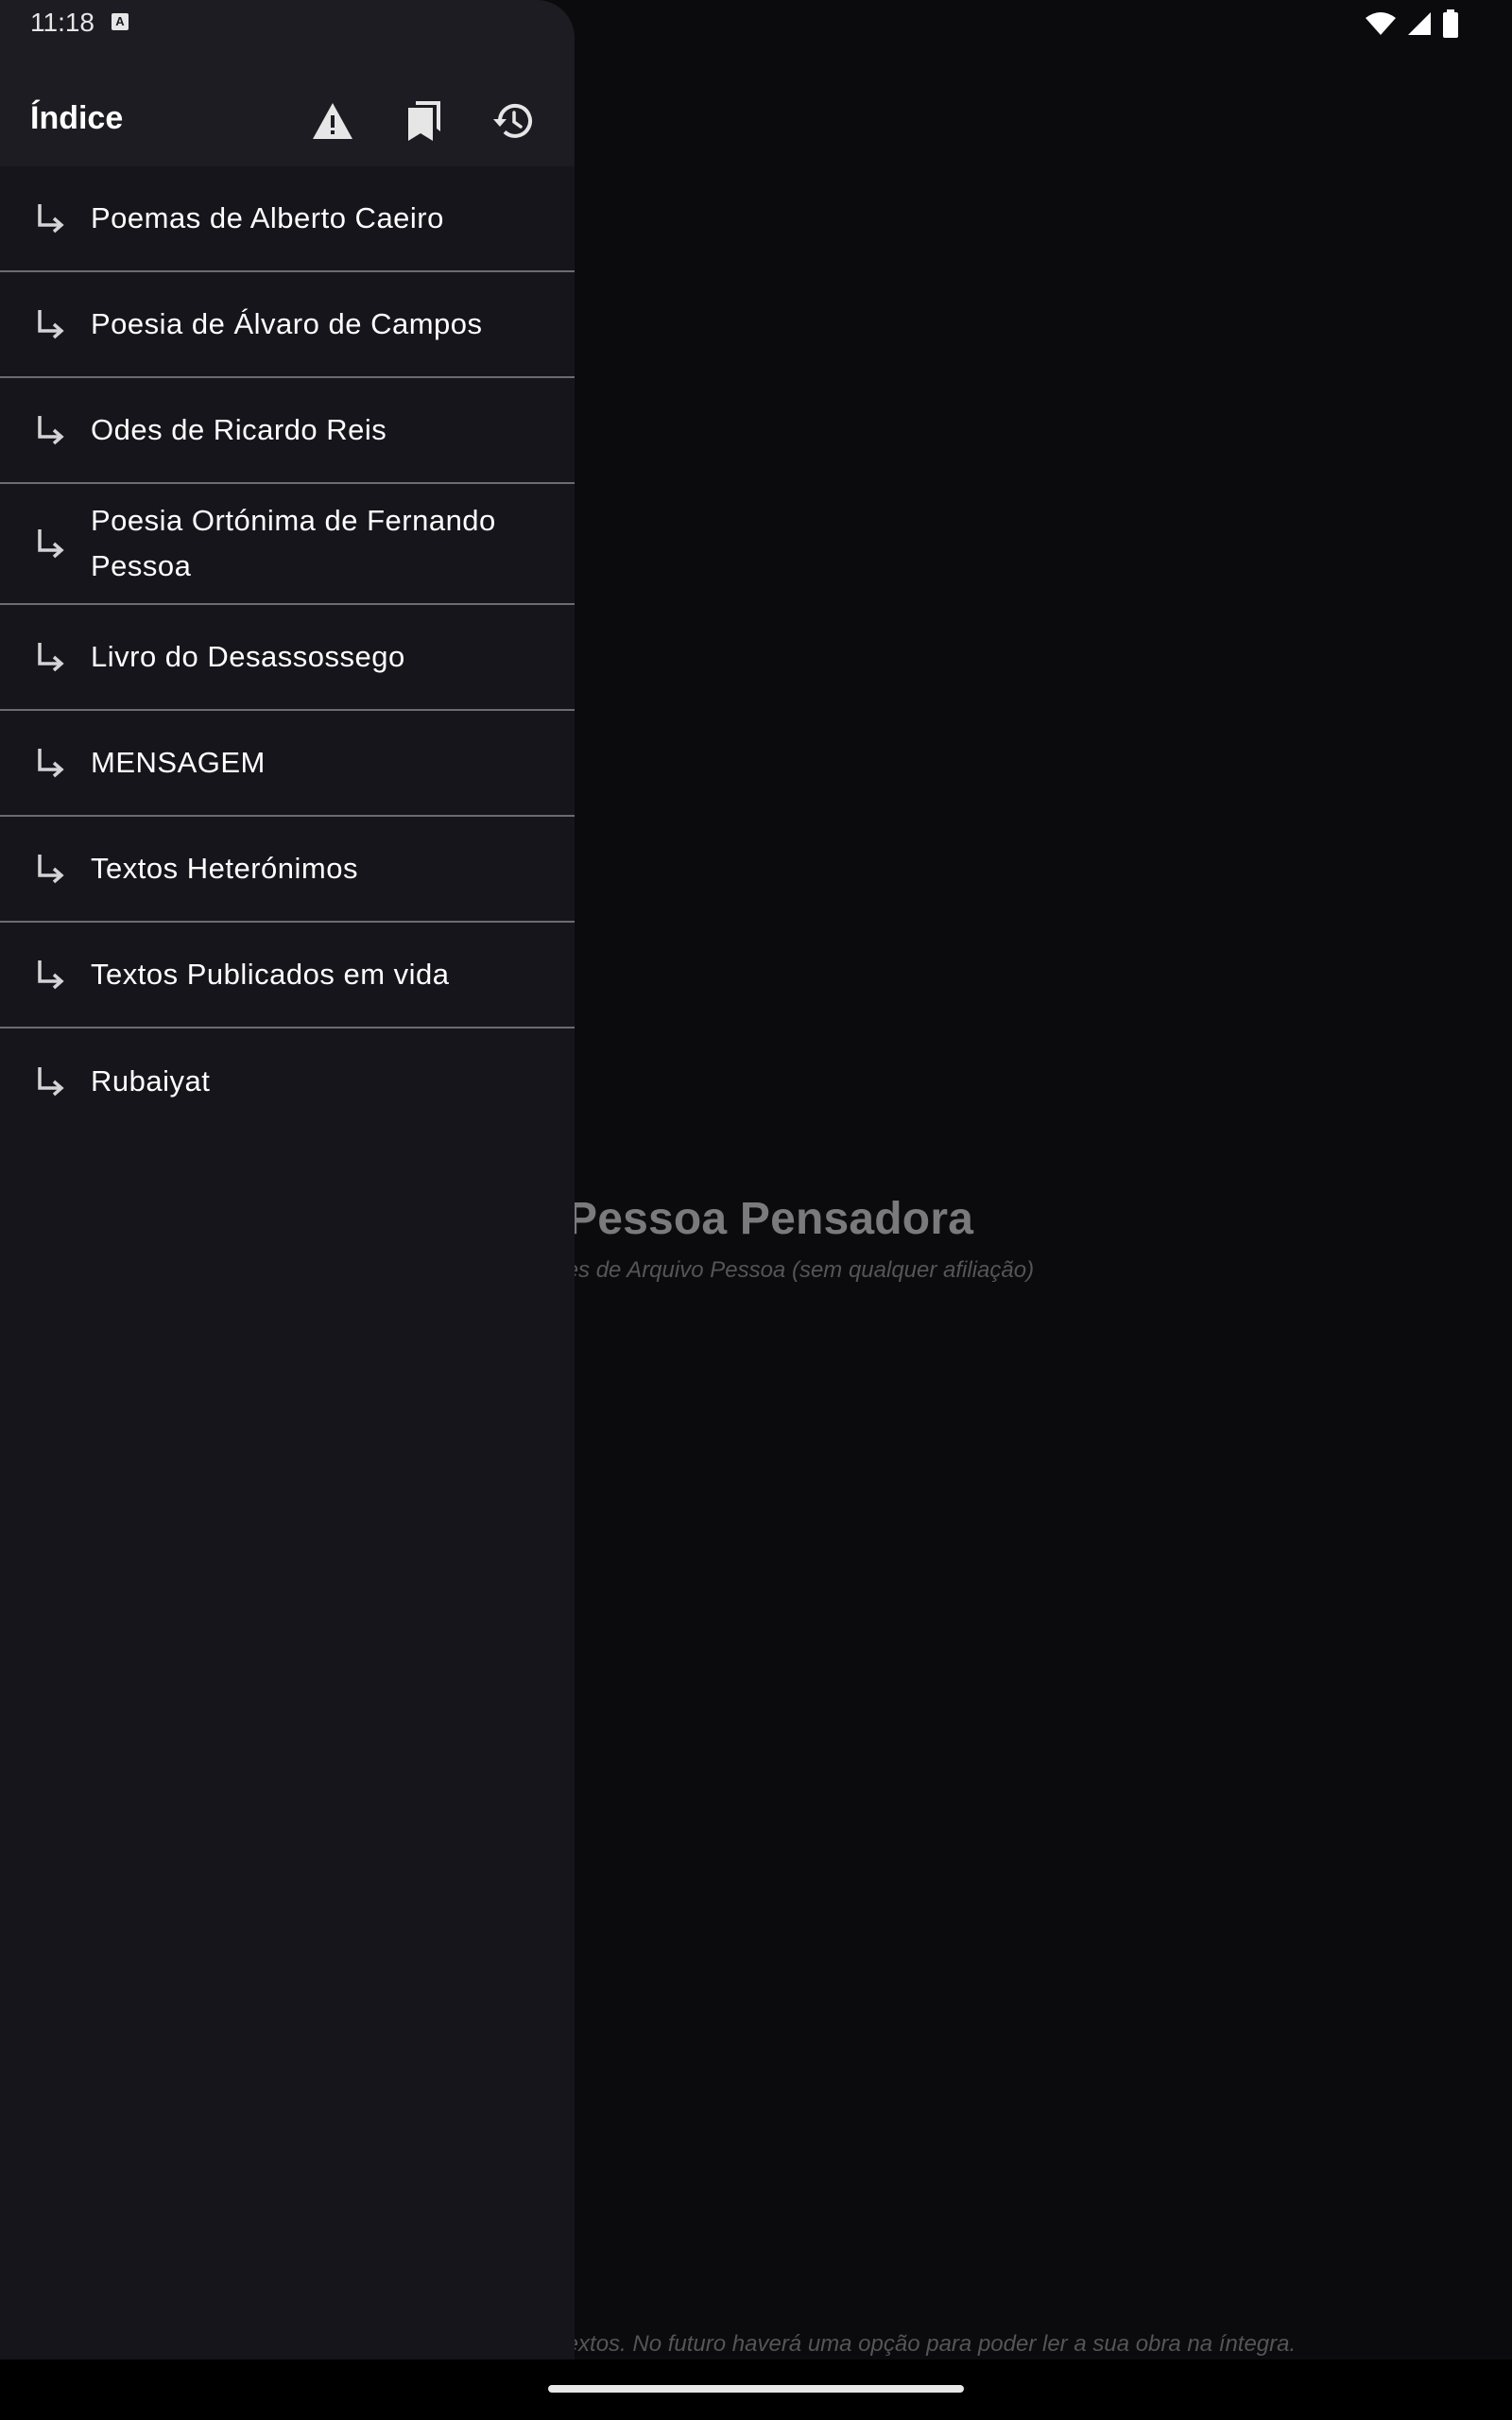 This screenshot has width=1512, height=2420. Describe the element at coordinates (270, 975) in the screenshot. I see `index-item-label: Textos Publicados em vida` at that location.